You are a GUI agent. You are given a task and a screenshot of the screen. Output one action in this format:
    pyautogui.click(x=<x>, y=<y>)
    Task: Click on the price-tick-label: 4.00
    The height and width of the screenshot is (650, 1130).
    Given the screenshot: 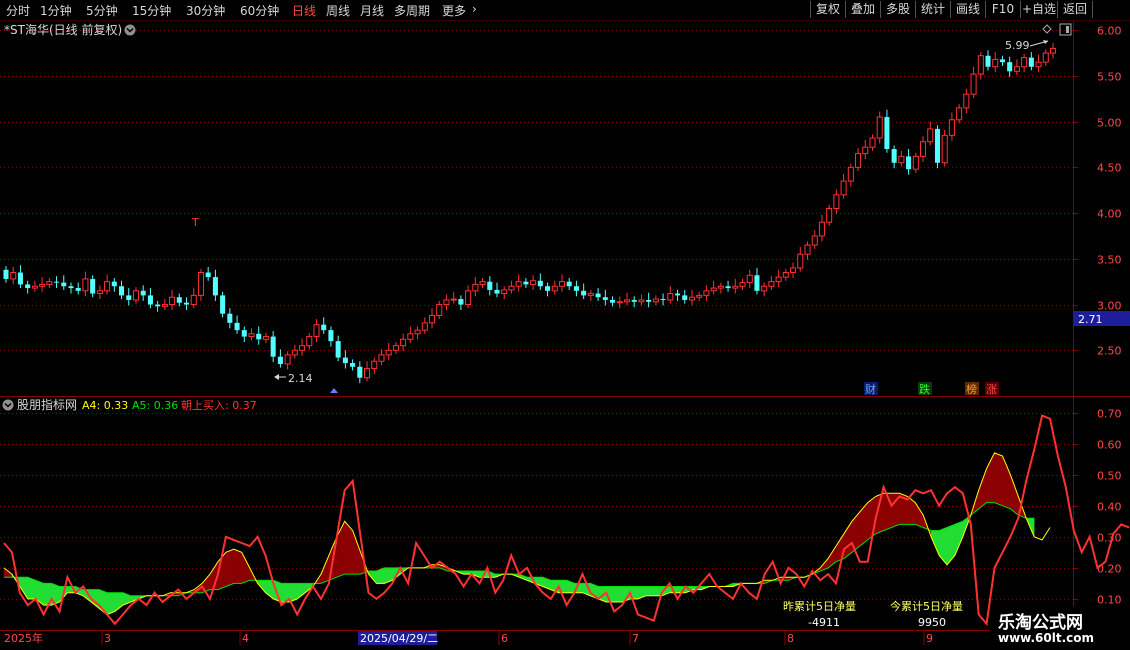 What is the action you would take?
    pyautogui.click(x=1109, y=214)
    